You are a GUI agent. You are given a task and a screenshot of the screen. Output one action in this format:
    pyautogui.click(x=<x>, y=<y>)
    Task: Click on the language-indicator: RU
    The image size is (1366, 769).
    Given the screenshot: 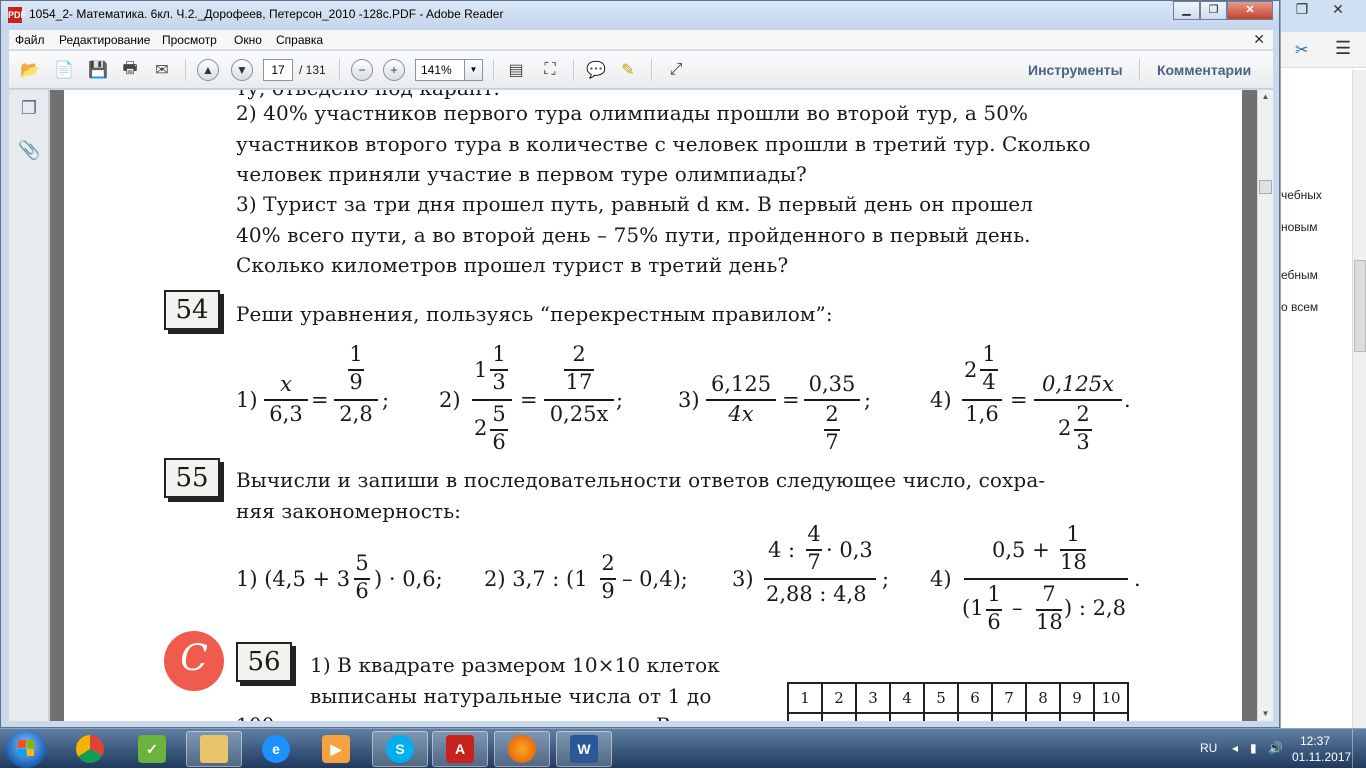 What is the action you would take?
    pyautogui.click(x=1208, y=748)
    